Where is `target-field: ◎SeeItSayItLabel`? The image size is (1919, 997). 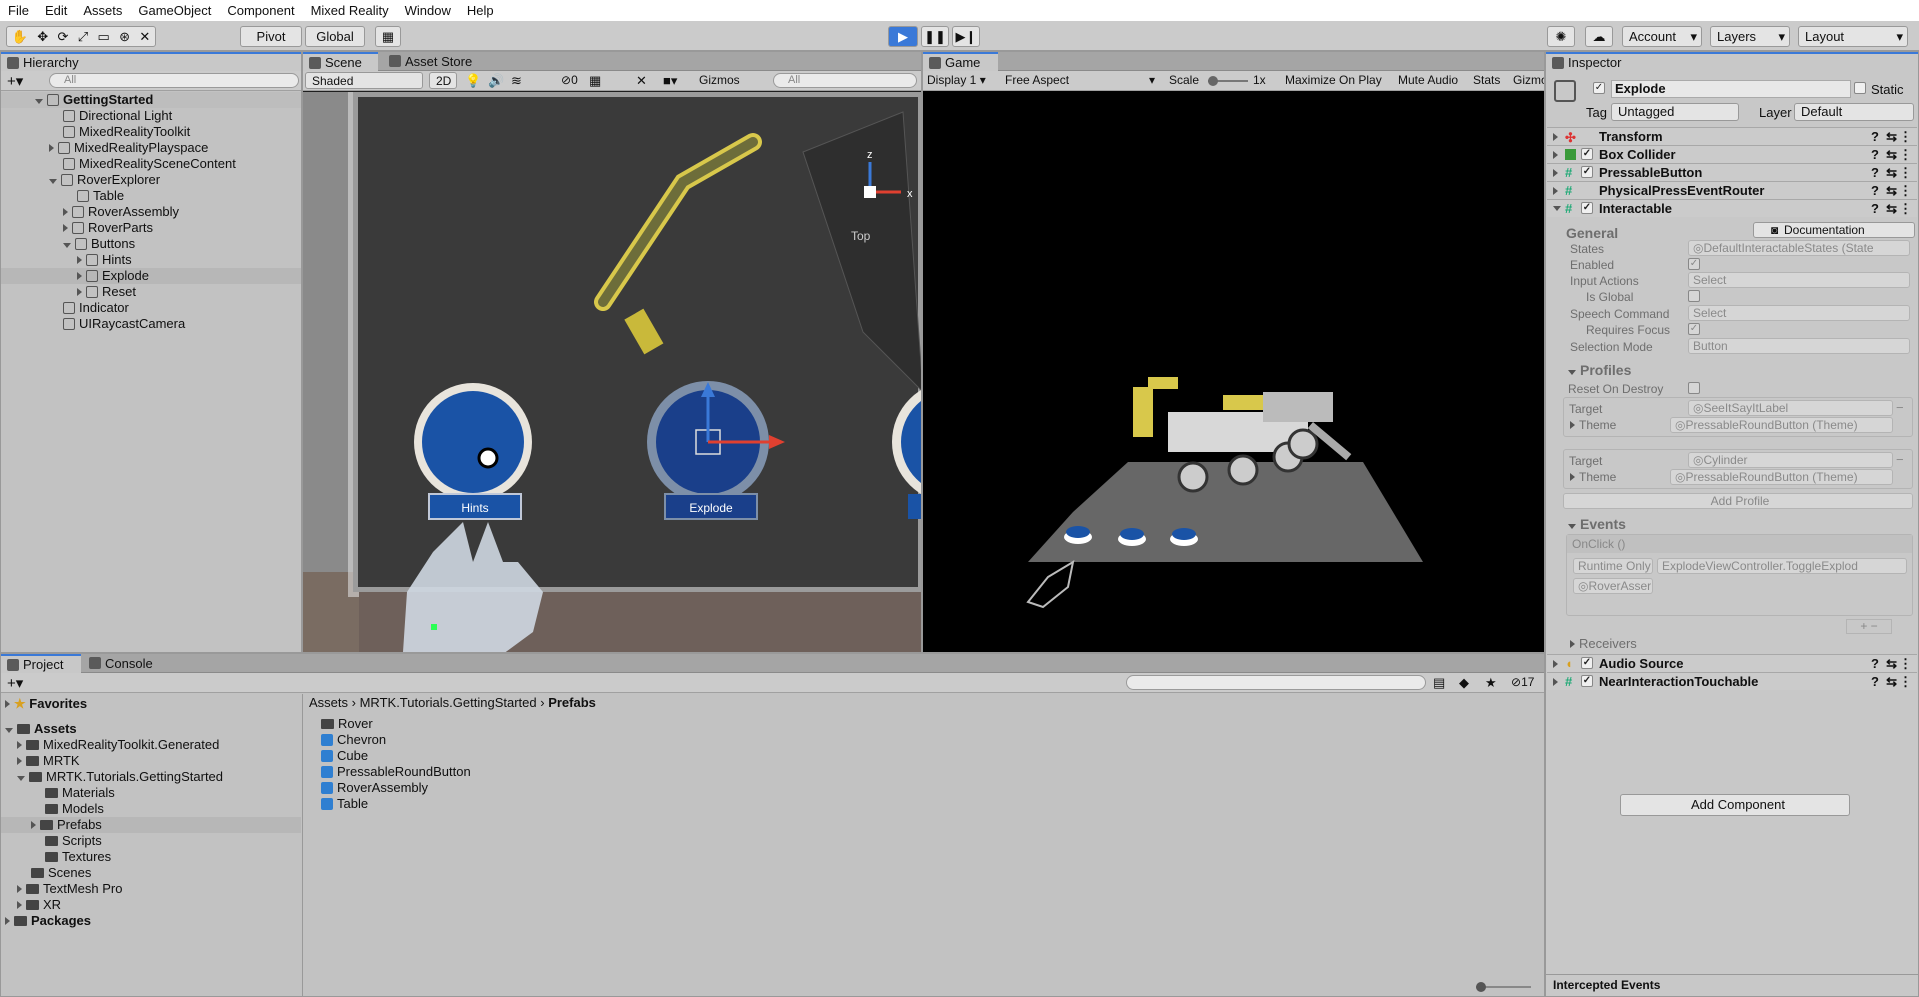
target-field: ◎SeeItSayItLabel is located at coordinates (1790, 408).